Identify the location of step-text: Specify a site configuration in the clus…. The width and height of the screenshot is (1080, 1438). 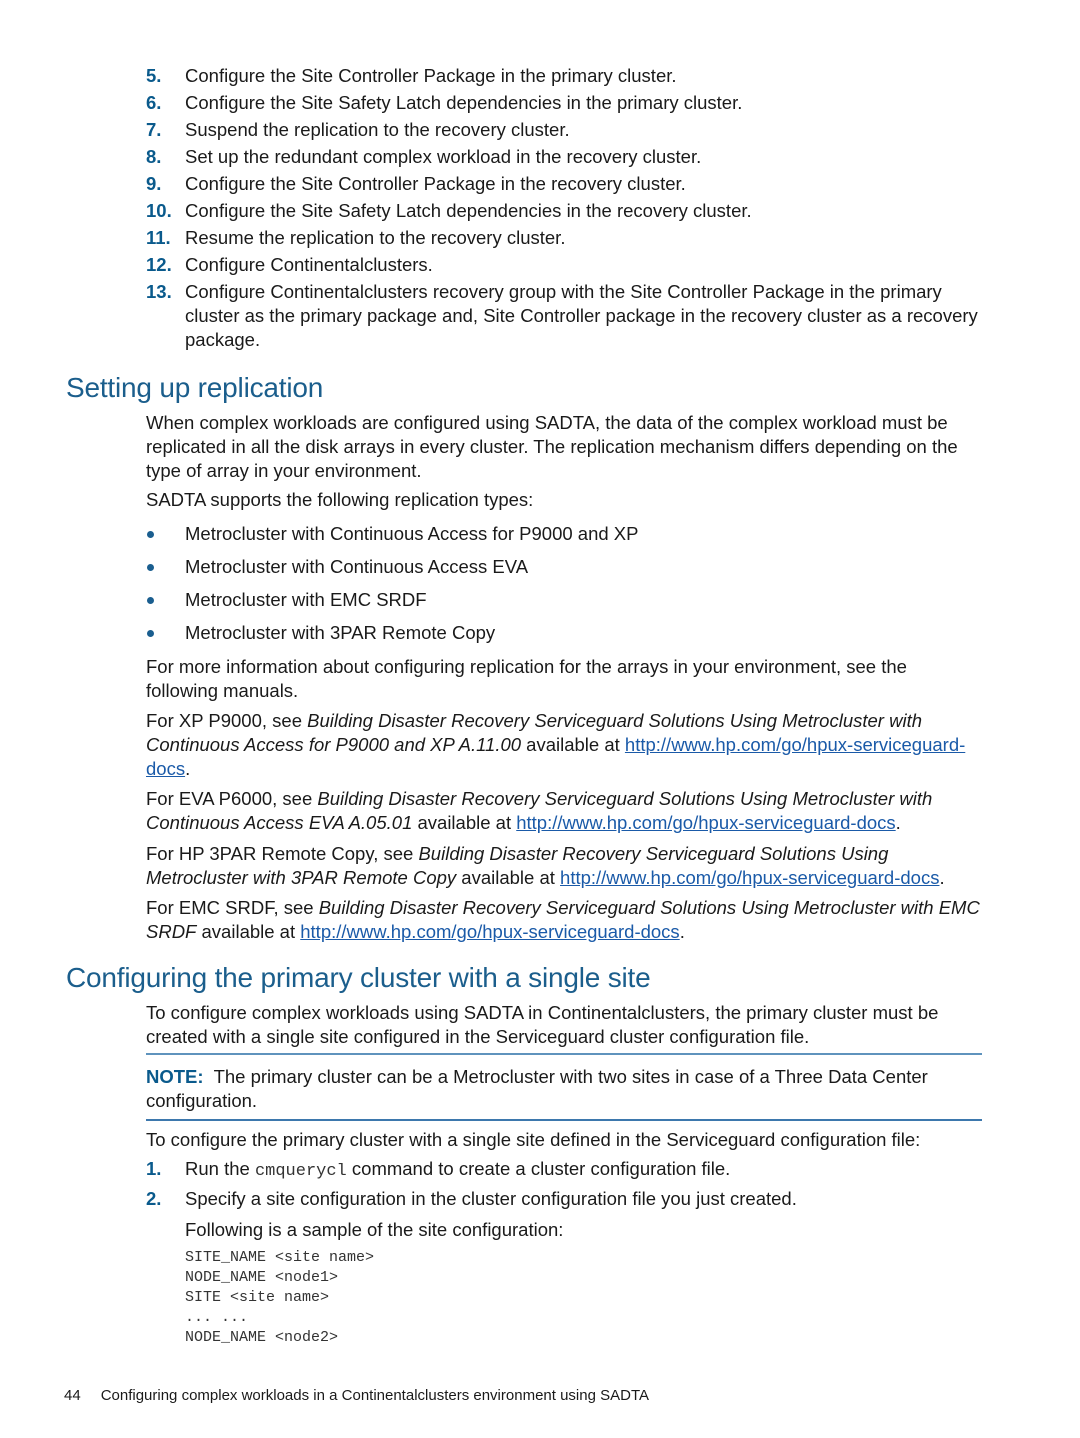
(491, 1198).